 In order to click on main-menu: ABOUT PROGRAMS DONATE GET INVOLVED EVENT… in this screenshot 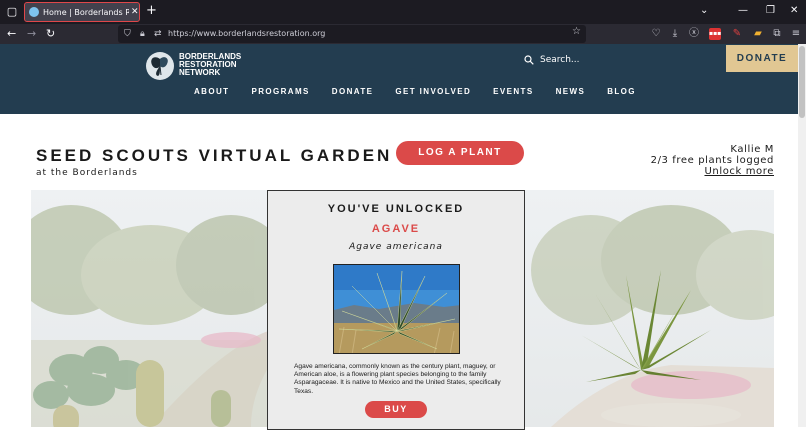, I will do `click(426, 91)`.